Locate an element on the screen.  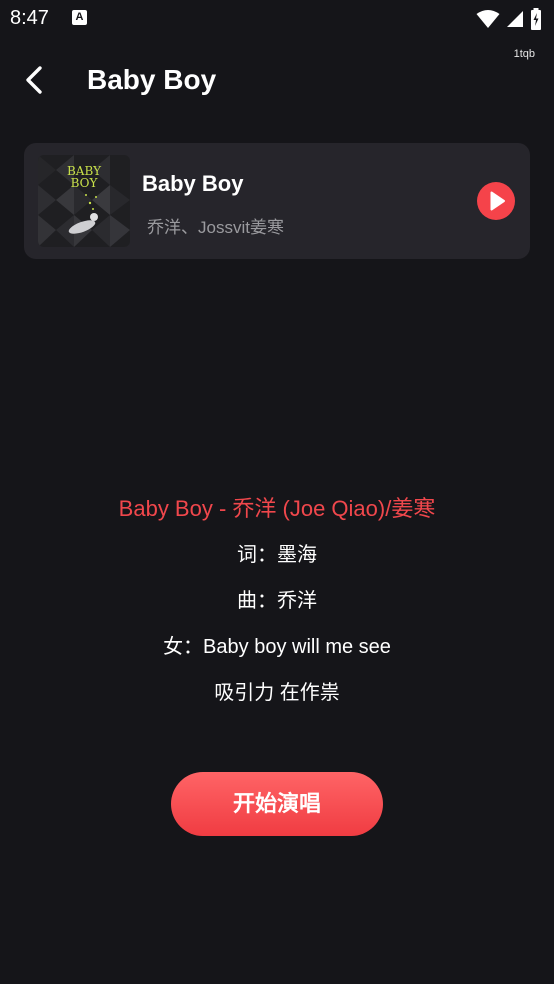
lyric-line: 词：墨海 is located at coordinates (277, 555).